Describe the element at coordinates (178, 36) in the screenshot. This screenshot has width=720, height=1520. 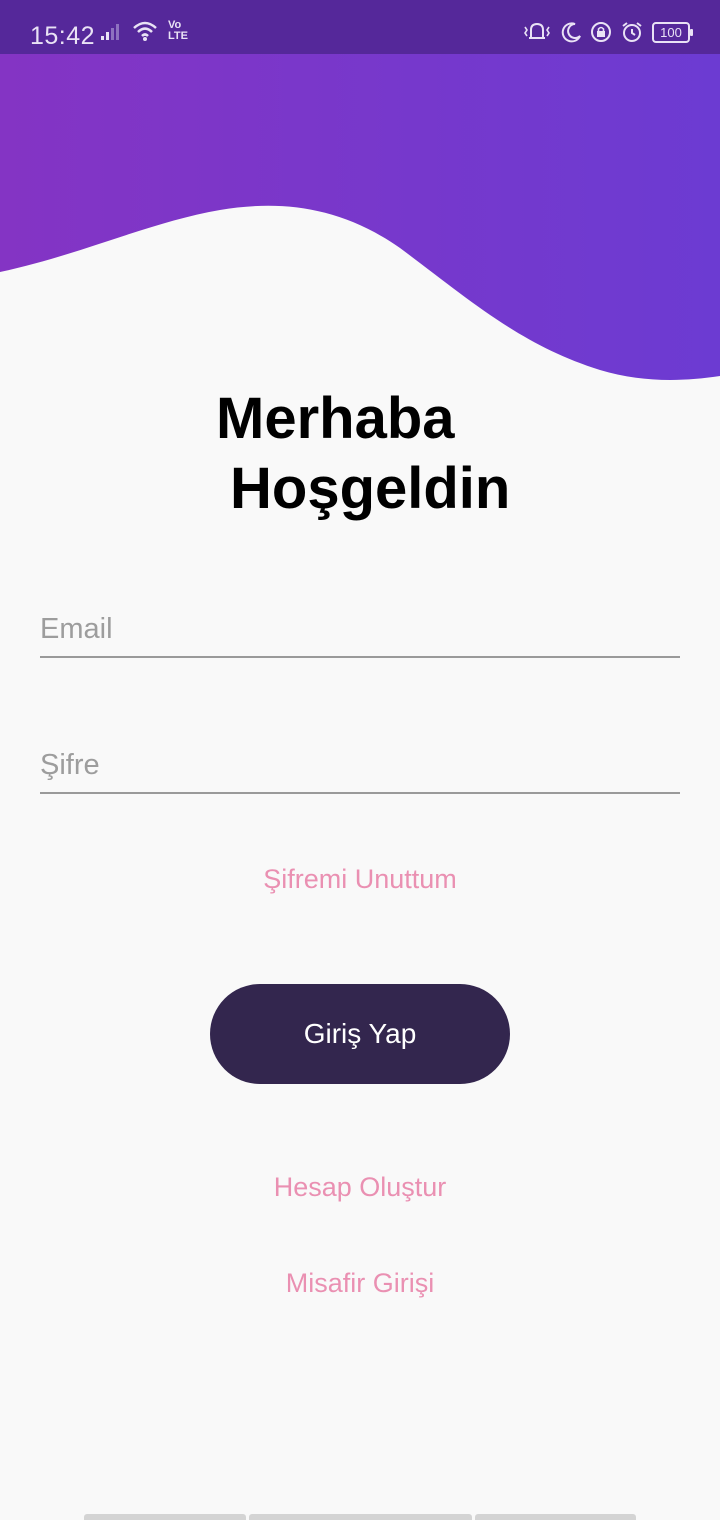
I see `volte-bottom-text: LTE` at that location.